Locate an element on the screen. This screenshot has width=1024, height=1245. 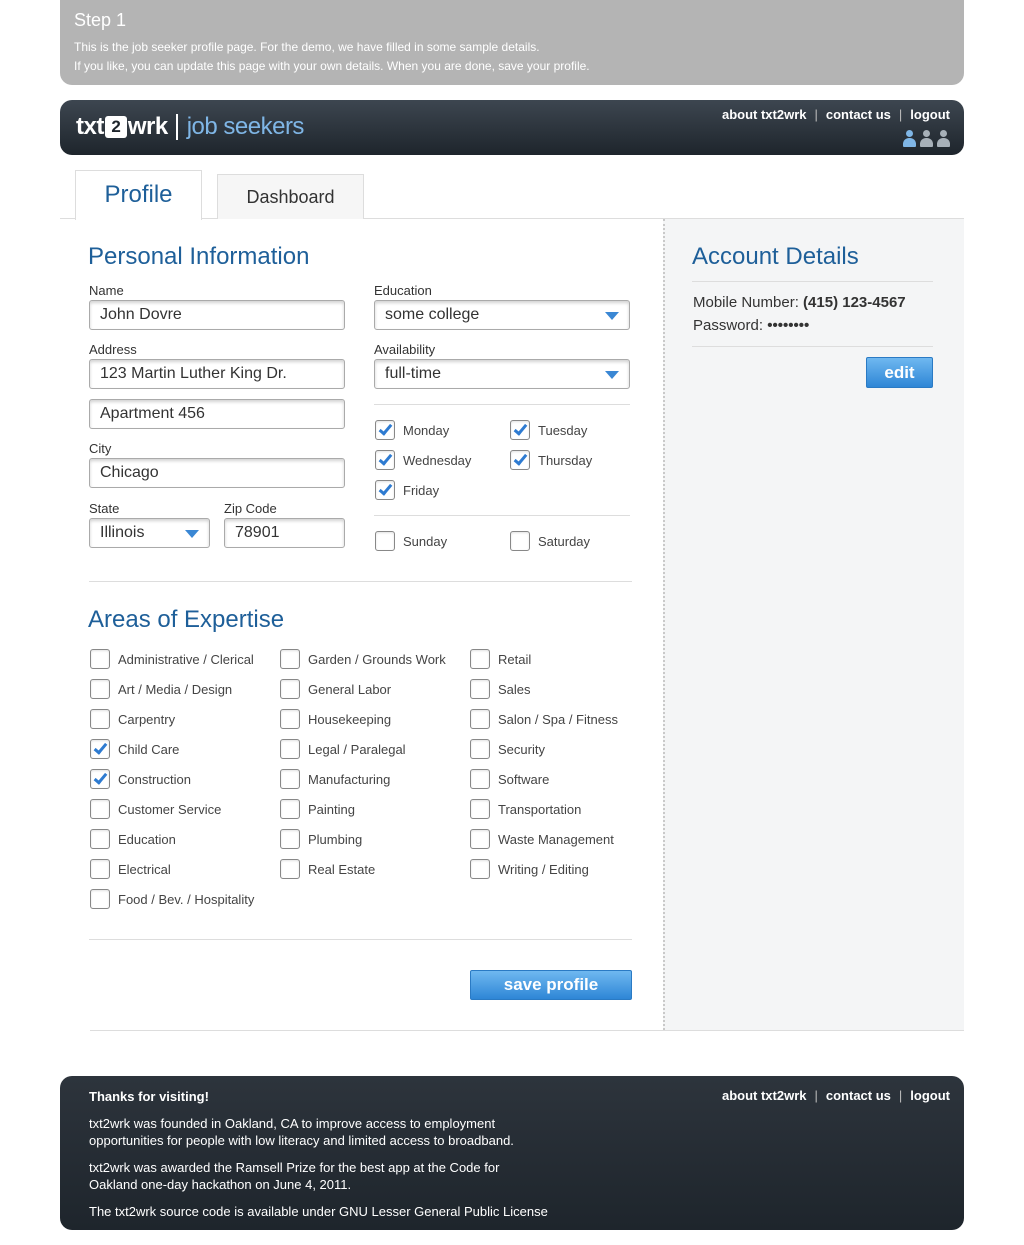
address-line1-input: 123 Martin Luther King Dr. is located at coordinates (217, 374).